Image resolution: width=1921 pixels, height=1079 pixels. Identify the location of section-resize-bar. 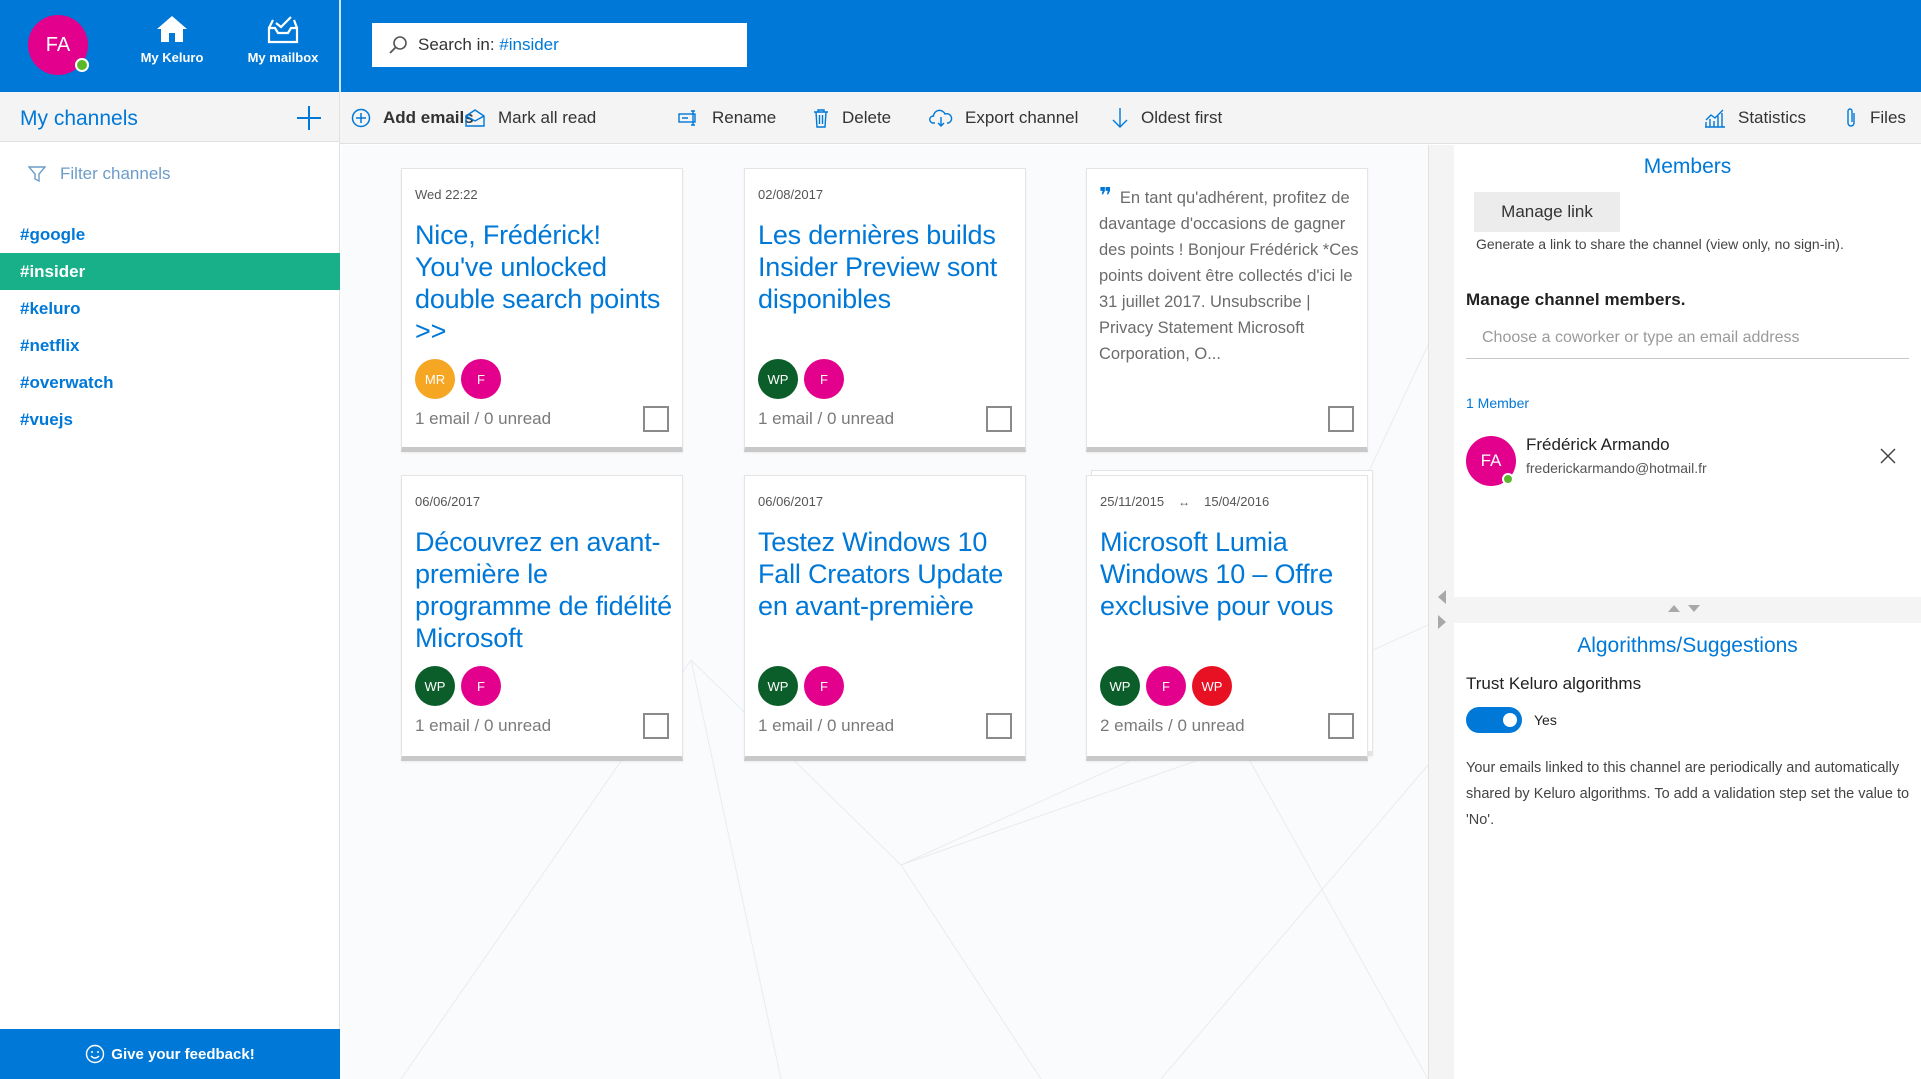
(1687, 610).